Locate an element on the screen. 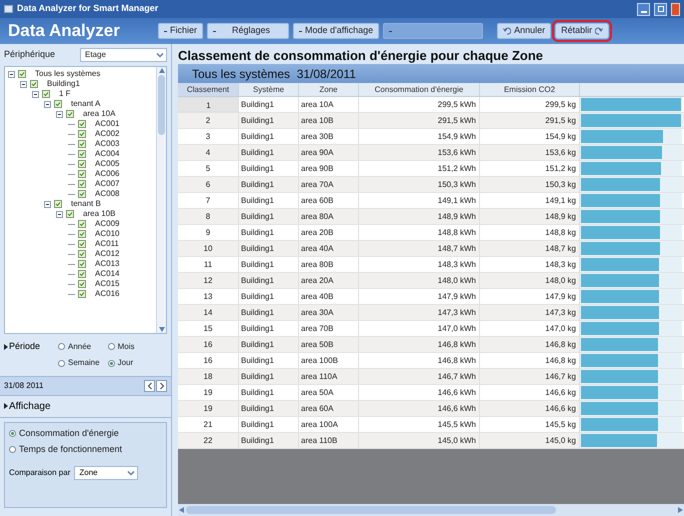  radio-label: Consommation d'énergie is located at coordinates (69, 433).